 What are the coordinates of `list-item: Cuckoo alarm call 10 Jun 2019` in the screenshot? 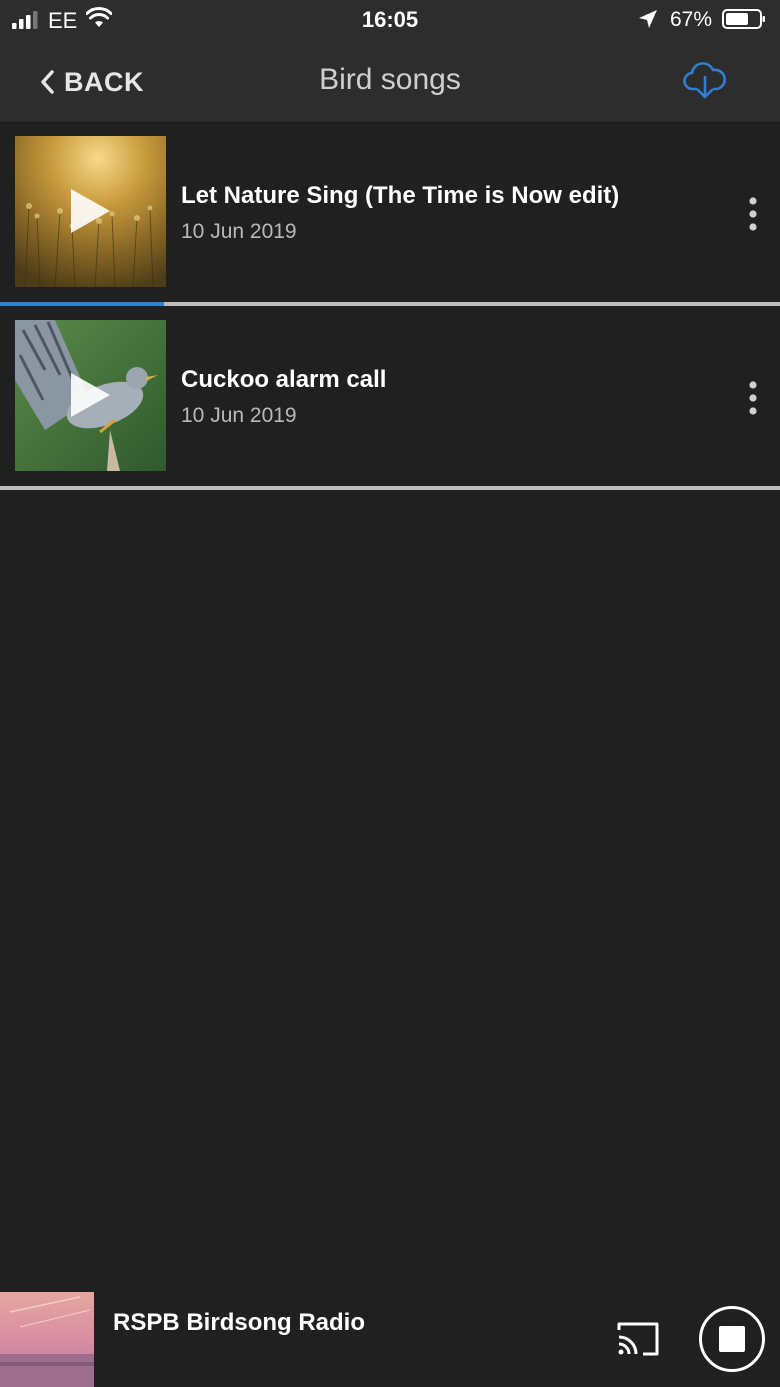 It's located at (390, 398).